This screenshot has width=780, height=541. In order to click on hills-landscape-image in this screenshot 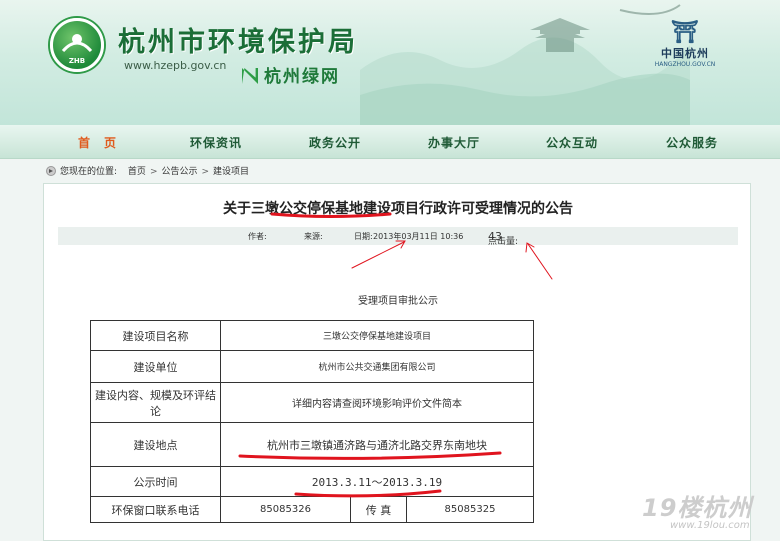, I will do `click(525, 64)`.